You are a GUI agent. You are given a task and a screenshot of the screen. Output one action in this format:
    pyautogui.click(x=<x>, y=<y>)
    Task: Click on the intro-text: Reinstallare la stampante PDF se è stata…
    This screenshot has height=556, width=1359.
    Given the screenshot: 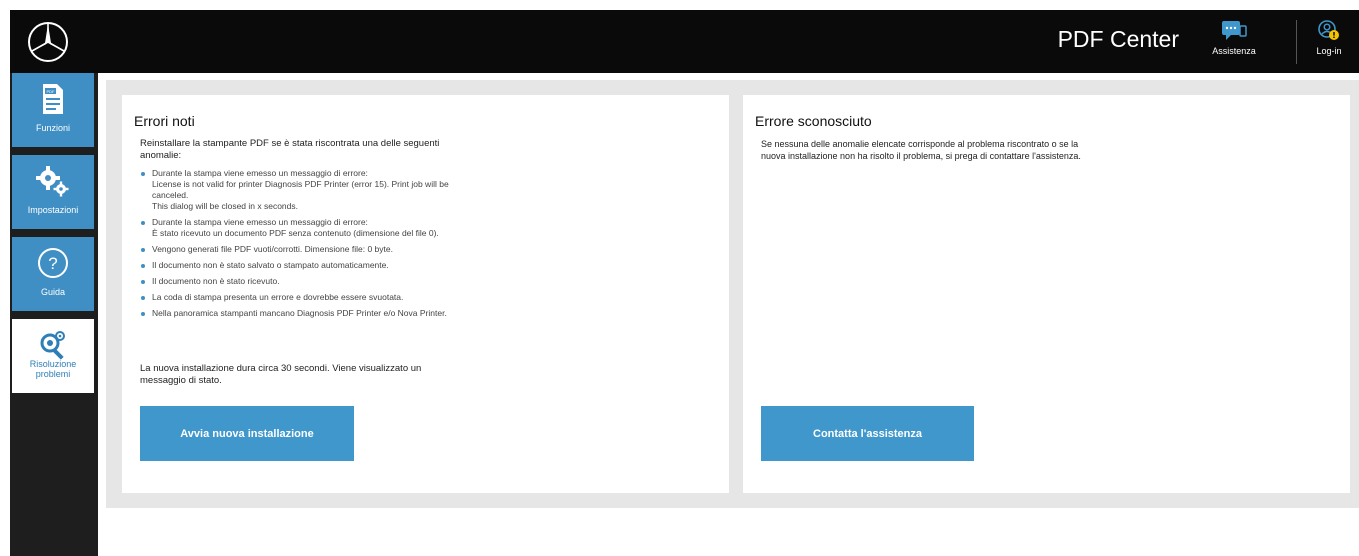 What is the action you would take?
    pyautogui.click(x=290, y=149)
    